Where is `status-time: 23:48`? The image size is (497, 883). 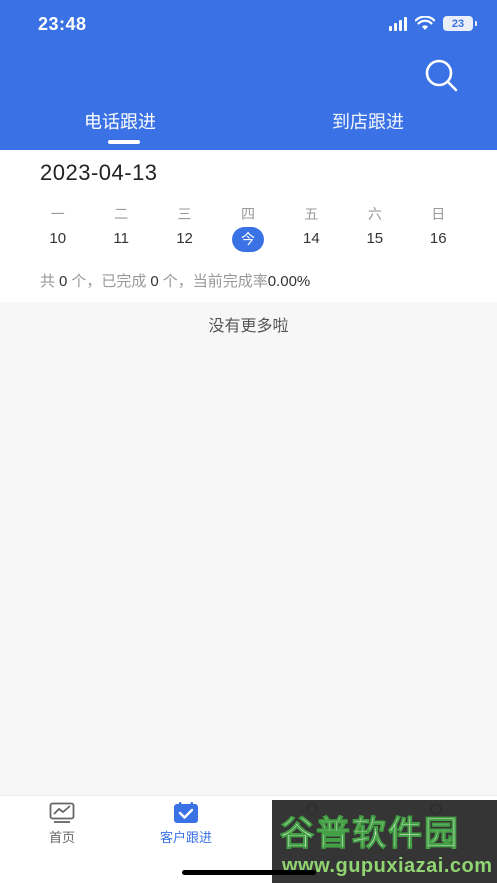
status-time: 23:48 is located at coordinates (62, 24).